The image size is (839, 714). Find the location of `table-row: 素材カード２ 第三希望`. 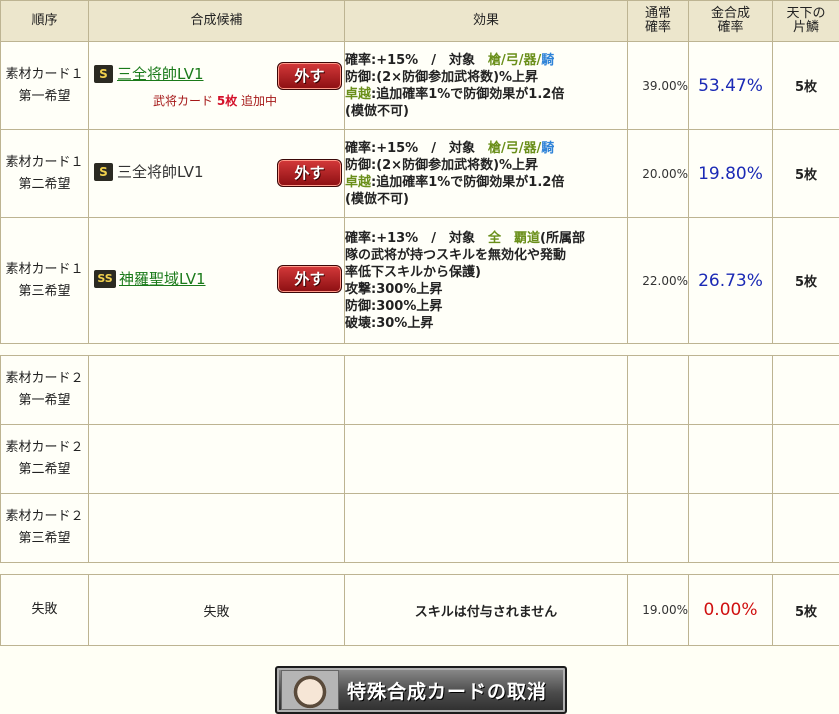

table-row: 素材カード２ 第三希望 is located at coordinates (420, 528).